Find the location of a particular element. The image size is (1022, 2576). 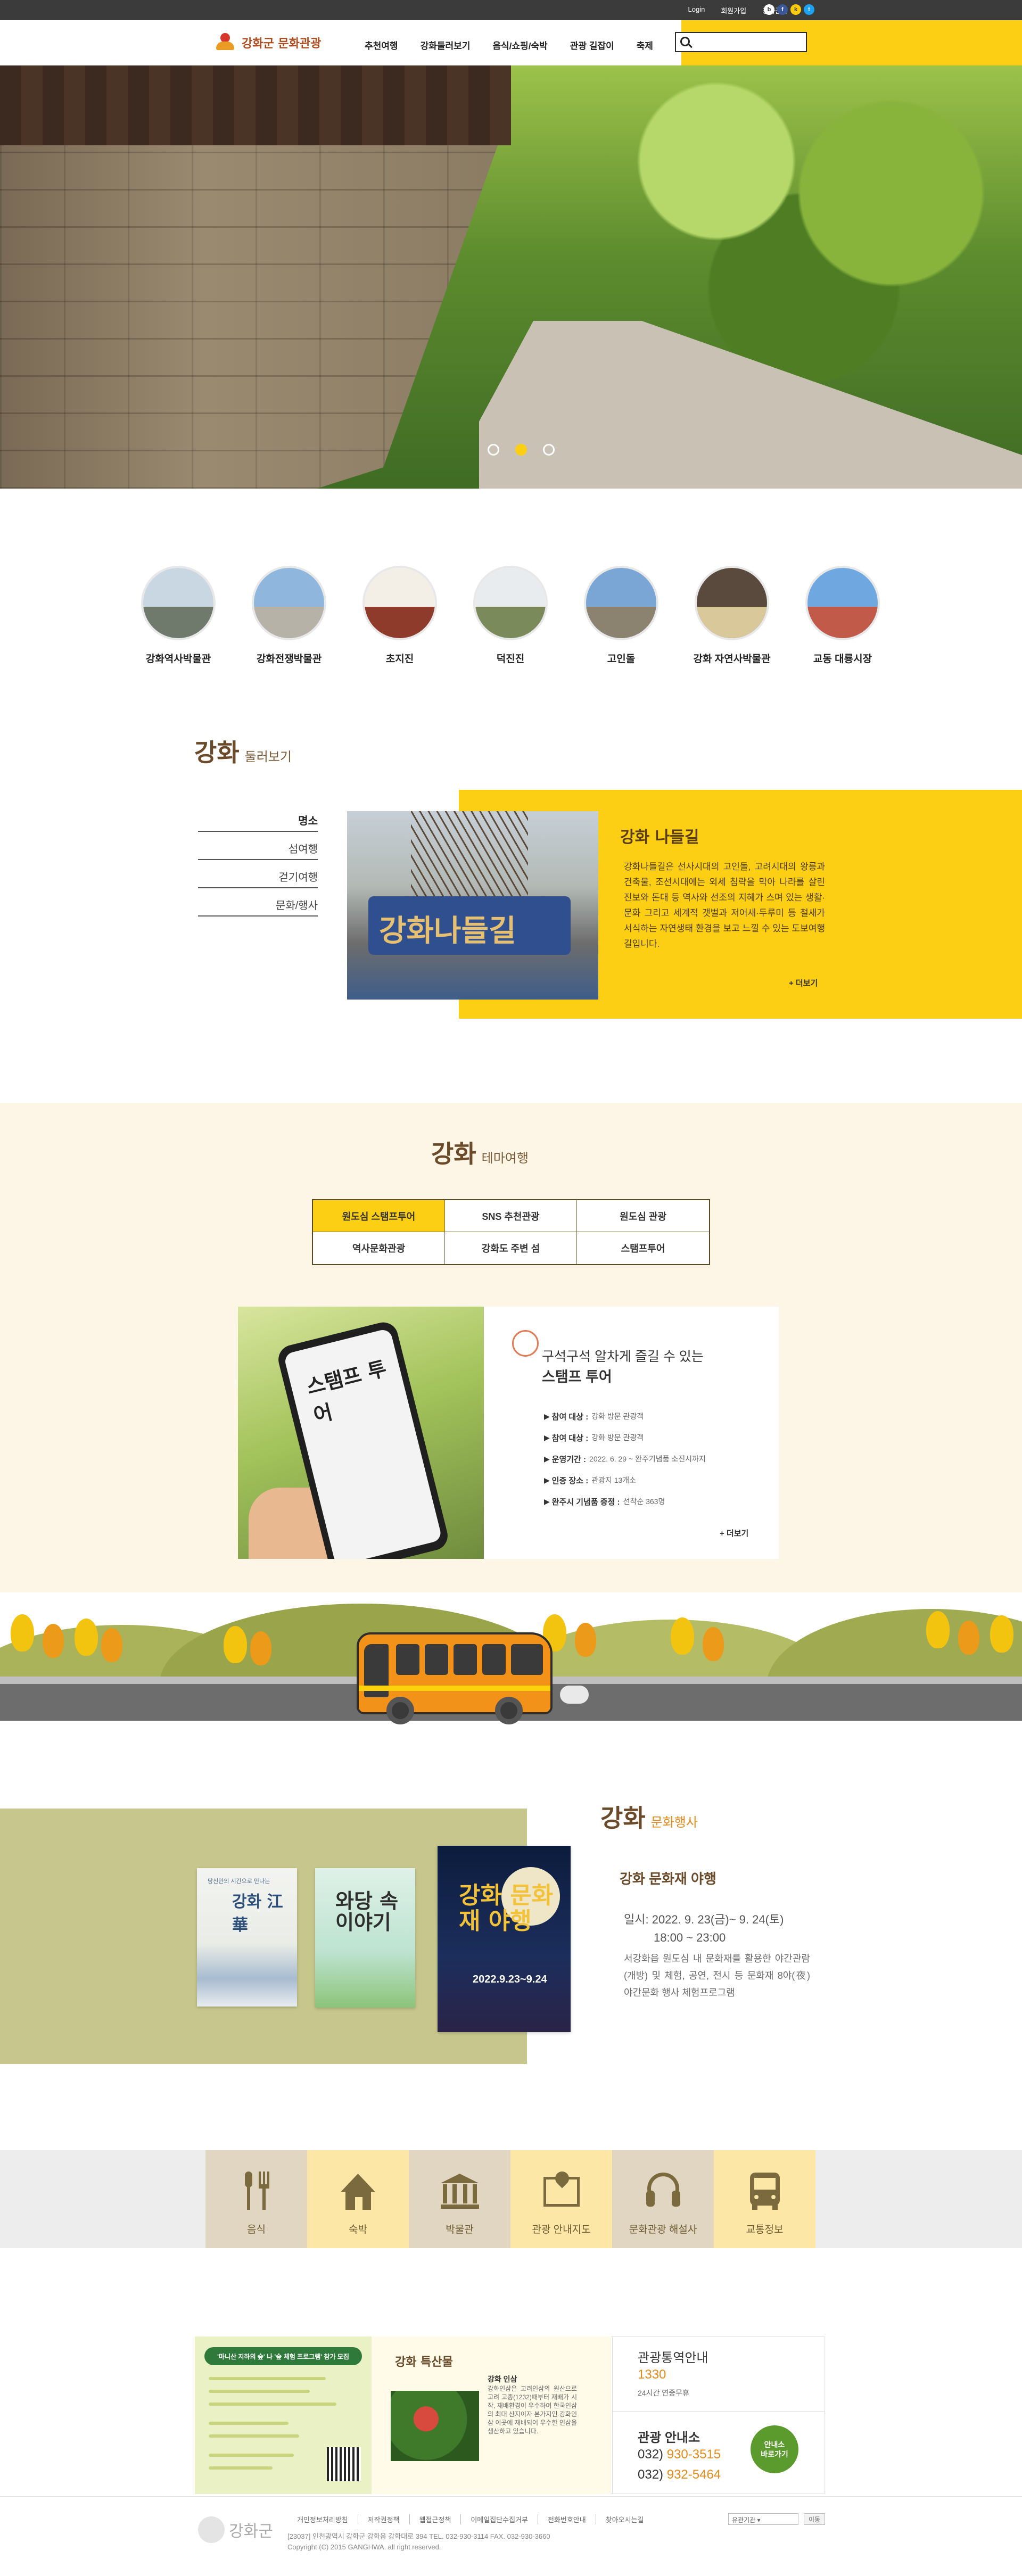

footer-link-directions: 찾아오시는길 is located at coordinates (625, 2519).